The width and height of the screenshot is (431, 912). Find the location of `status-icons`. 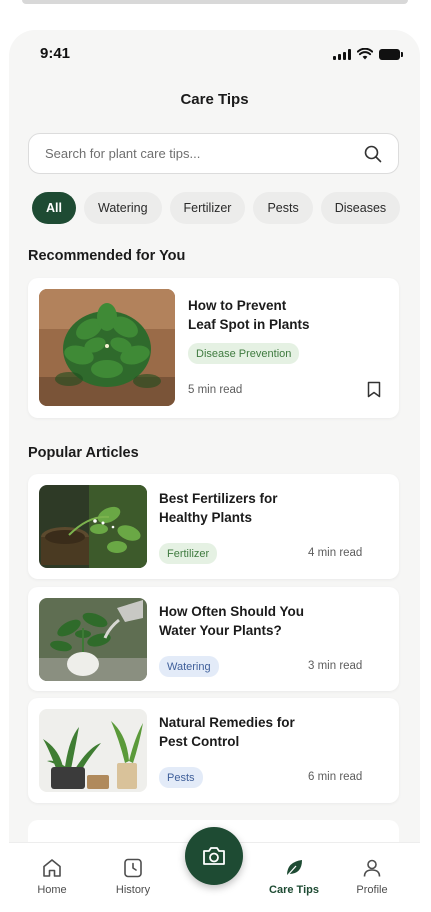

status-icons is located at coordinates (368, 54).